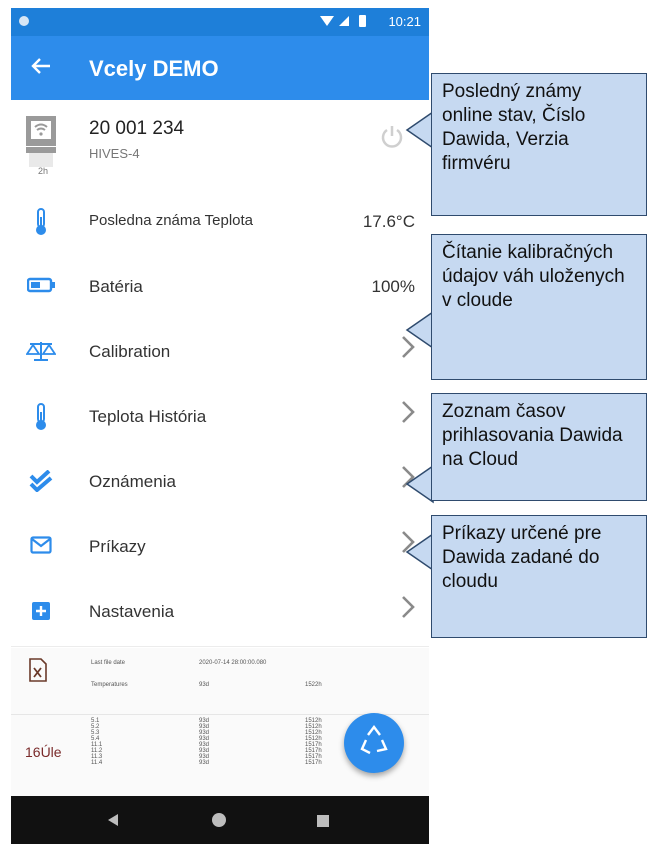 The width and height of the screenshot is (655, 846). Describe the element at coordinates (38, 672) in the screenshot. I see `excel-file-icon` at that location.